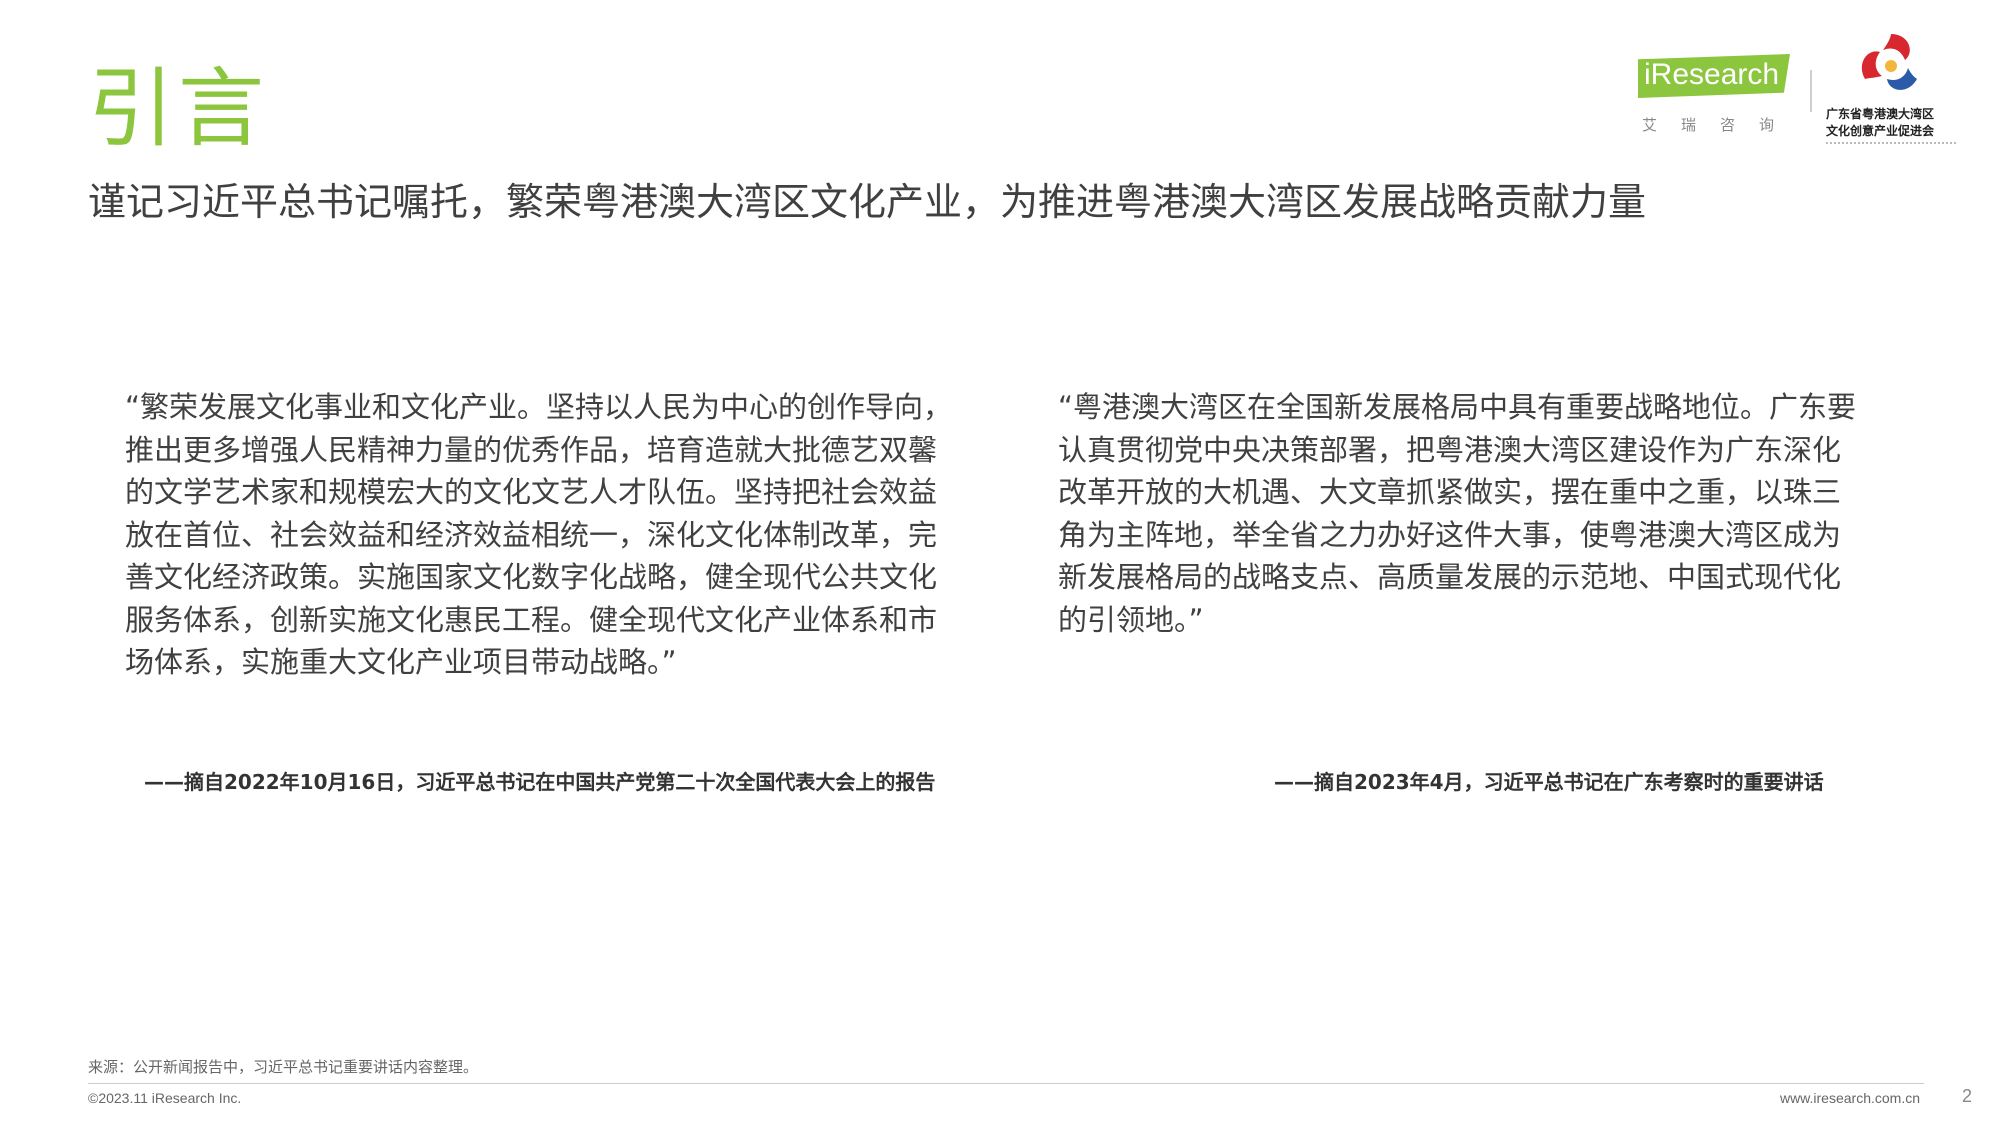  I want to click on copyright: ©2023.11 iResearch Inc., so click(165, 1098).